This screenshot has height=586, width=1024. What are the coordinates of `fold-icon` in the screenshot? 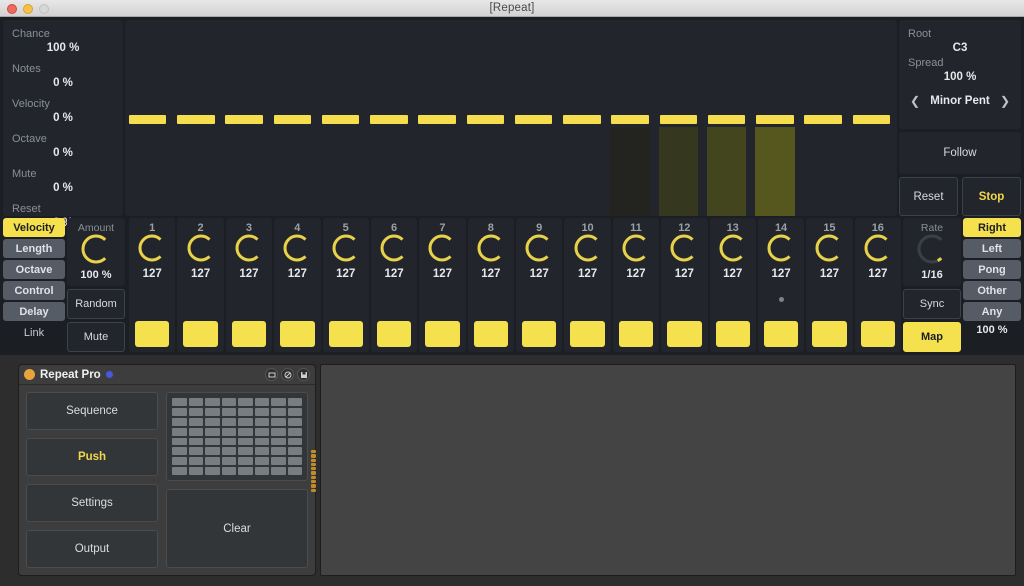 It's located at (271, 374).